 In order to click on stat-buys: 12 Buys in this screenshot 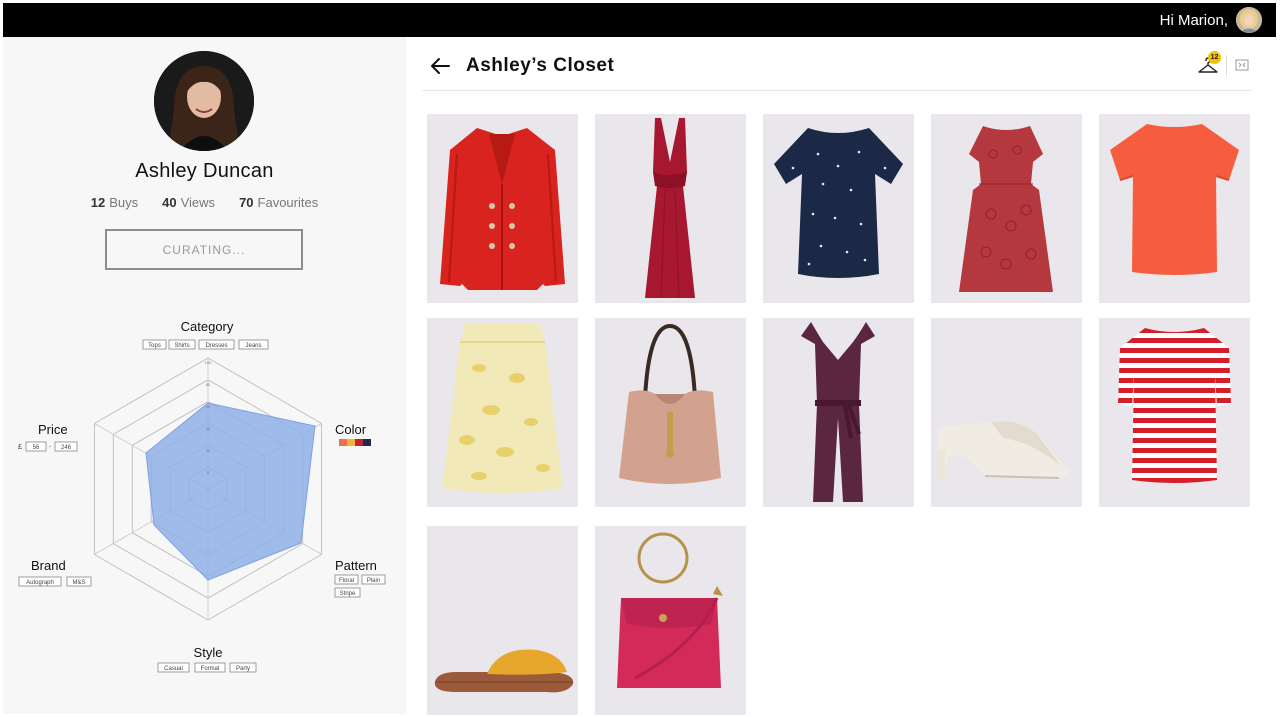, I will do `click(114, 202)`.